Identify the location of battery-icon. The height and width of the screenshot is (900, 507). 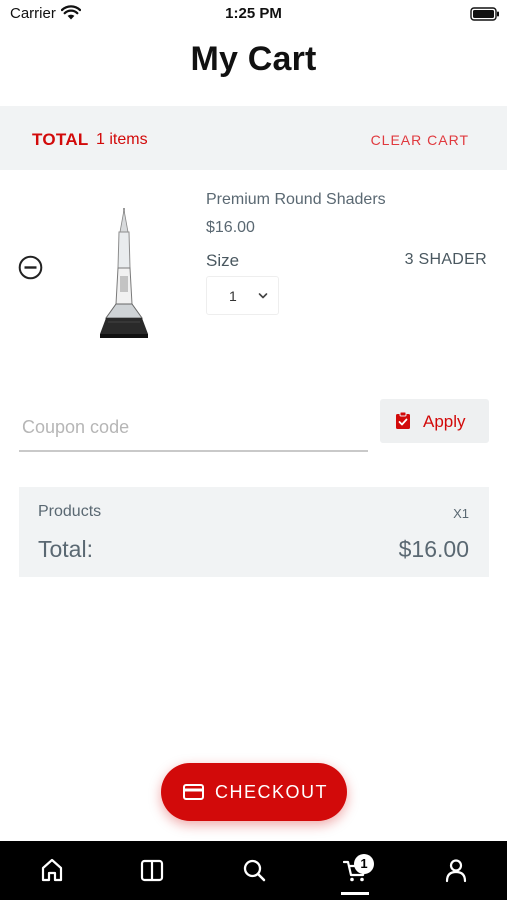
(484, 14).